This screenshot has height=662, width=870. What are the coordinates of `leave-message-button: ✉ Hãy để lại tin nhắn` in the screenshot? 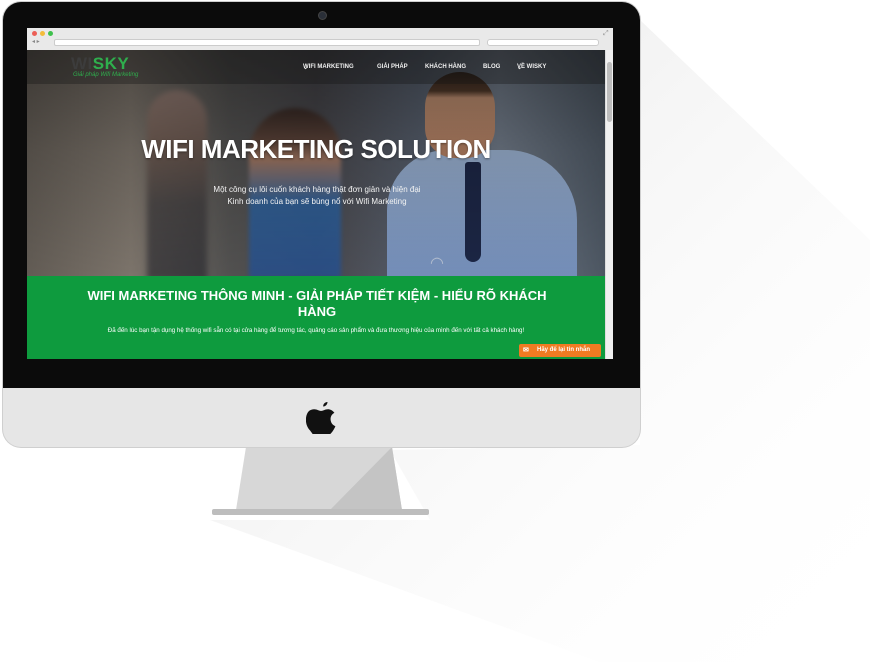 It's located at (560, 350).